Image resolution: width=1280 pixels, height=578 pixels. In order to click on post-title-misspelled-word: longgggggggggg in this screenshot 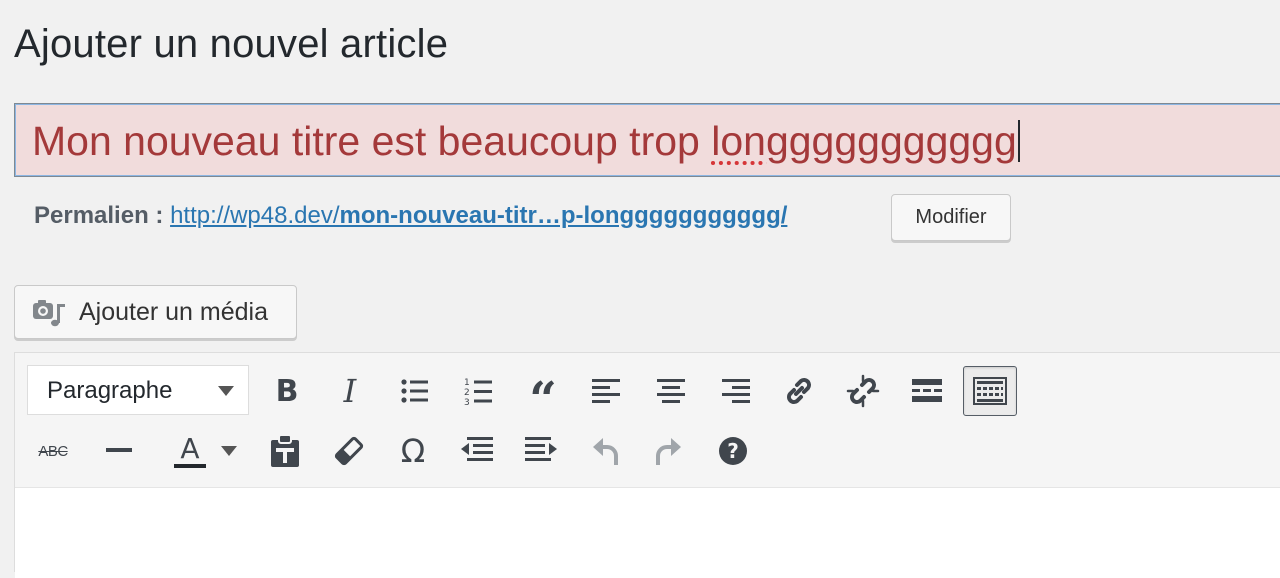, I will do `click(864, 141)`.